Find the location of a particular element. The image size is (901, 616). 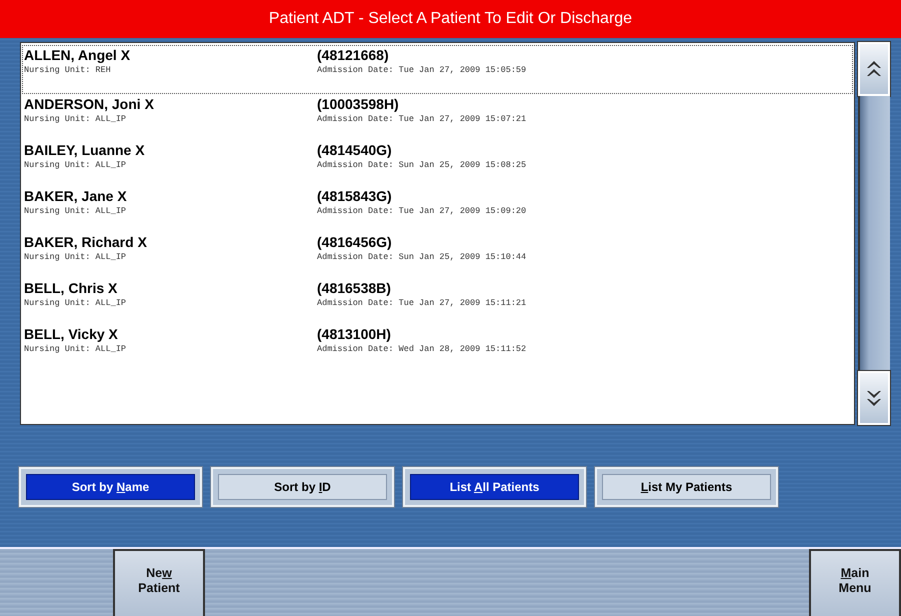

patient-id: (4813100H) is located at coordinates (354, 334).